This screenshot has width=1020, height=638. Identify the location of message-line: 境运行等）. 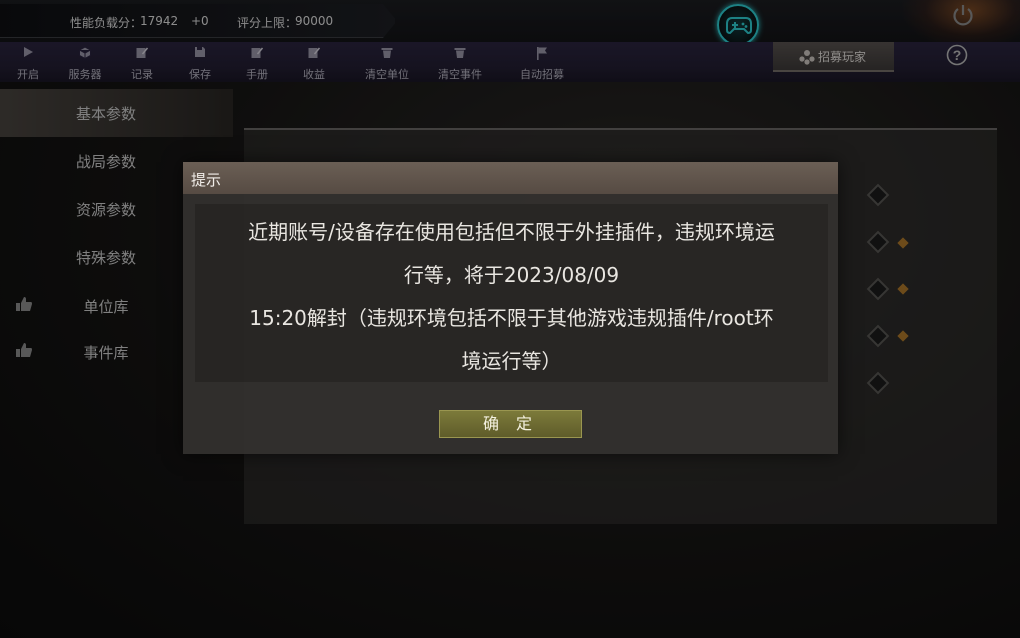
(511, 361).